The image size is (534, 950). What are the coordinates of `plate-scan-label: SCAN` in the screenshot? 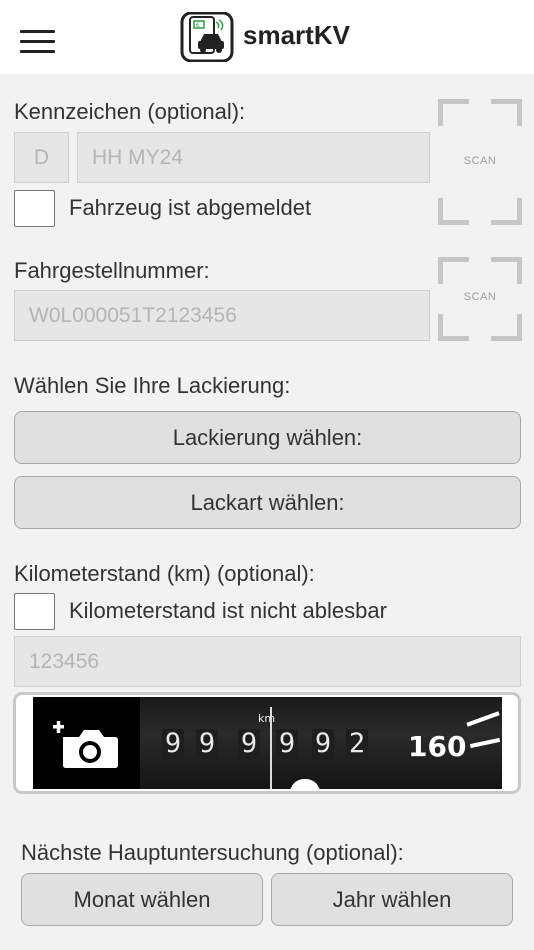 It's located at (480, 161).